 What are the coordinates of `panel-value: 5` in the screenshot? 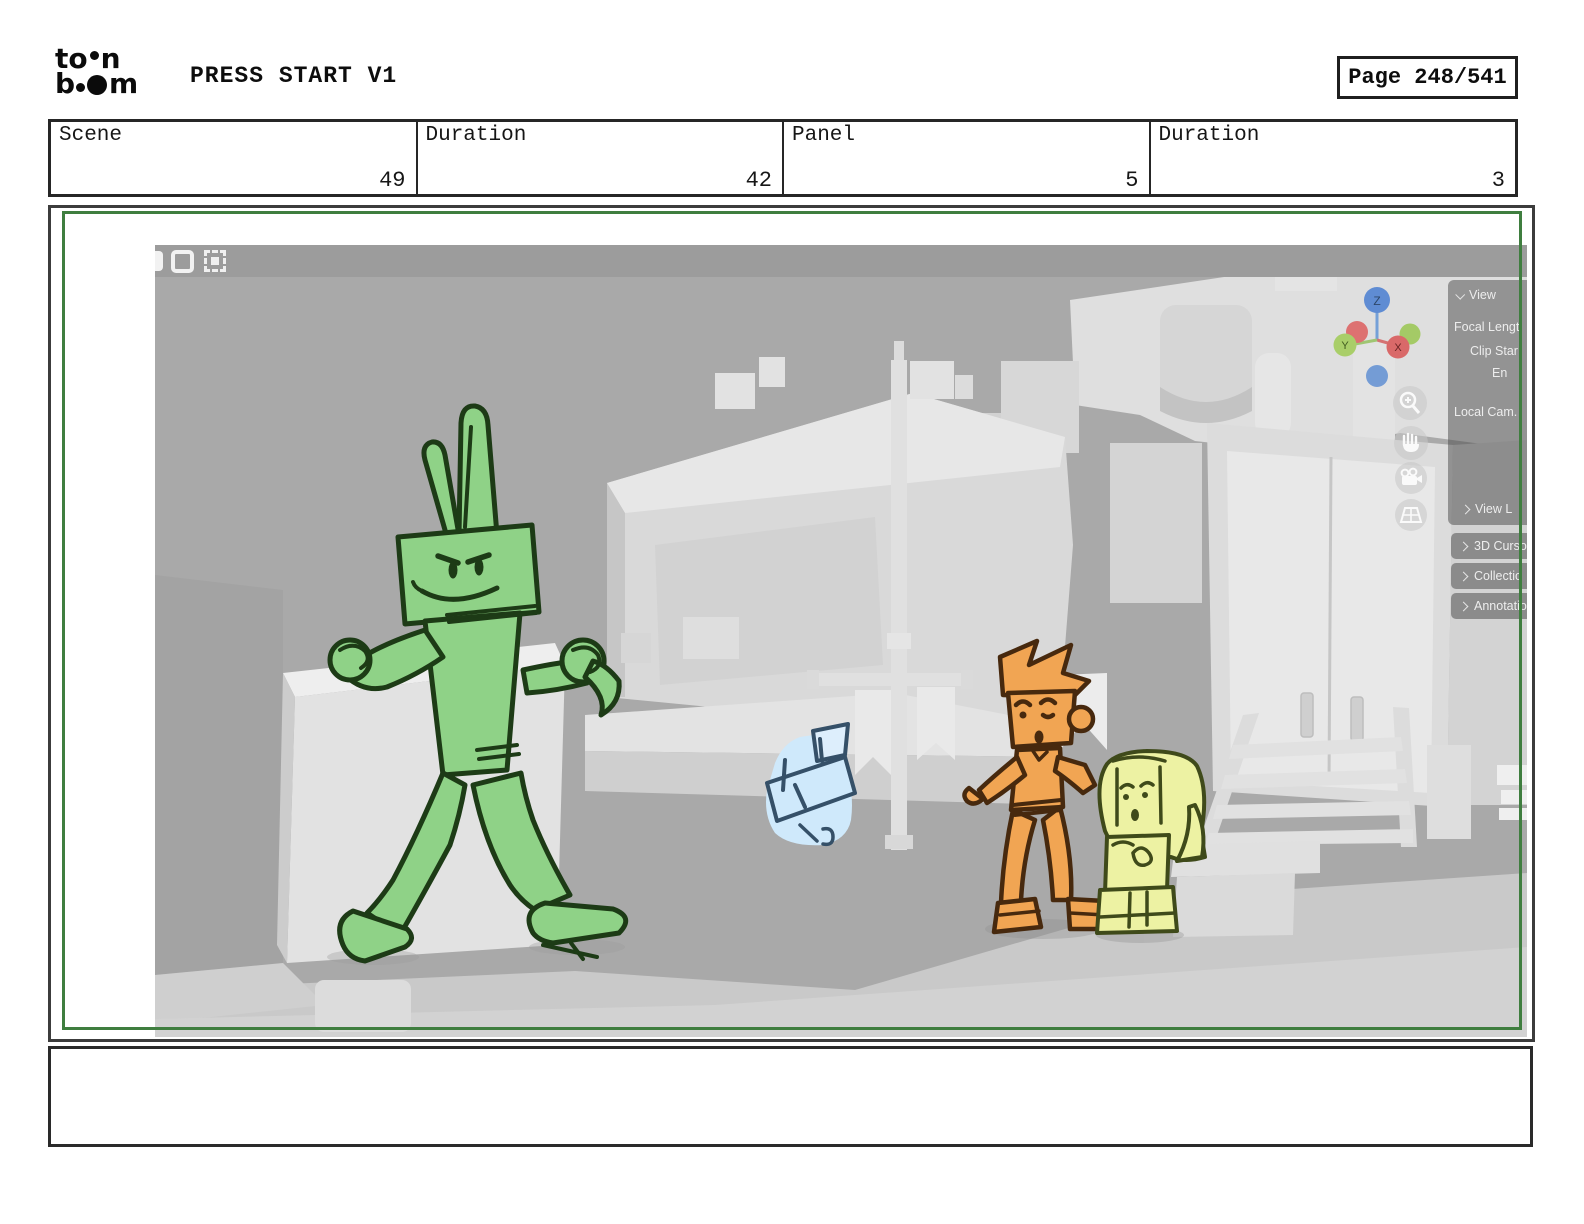 It's located at (1132, 180).